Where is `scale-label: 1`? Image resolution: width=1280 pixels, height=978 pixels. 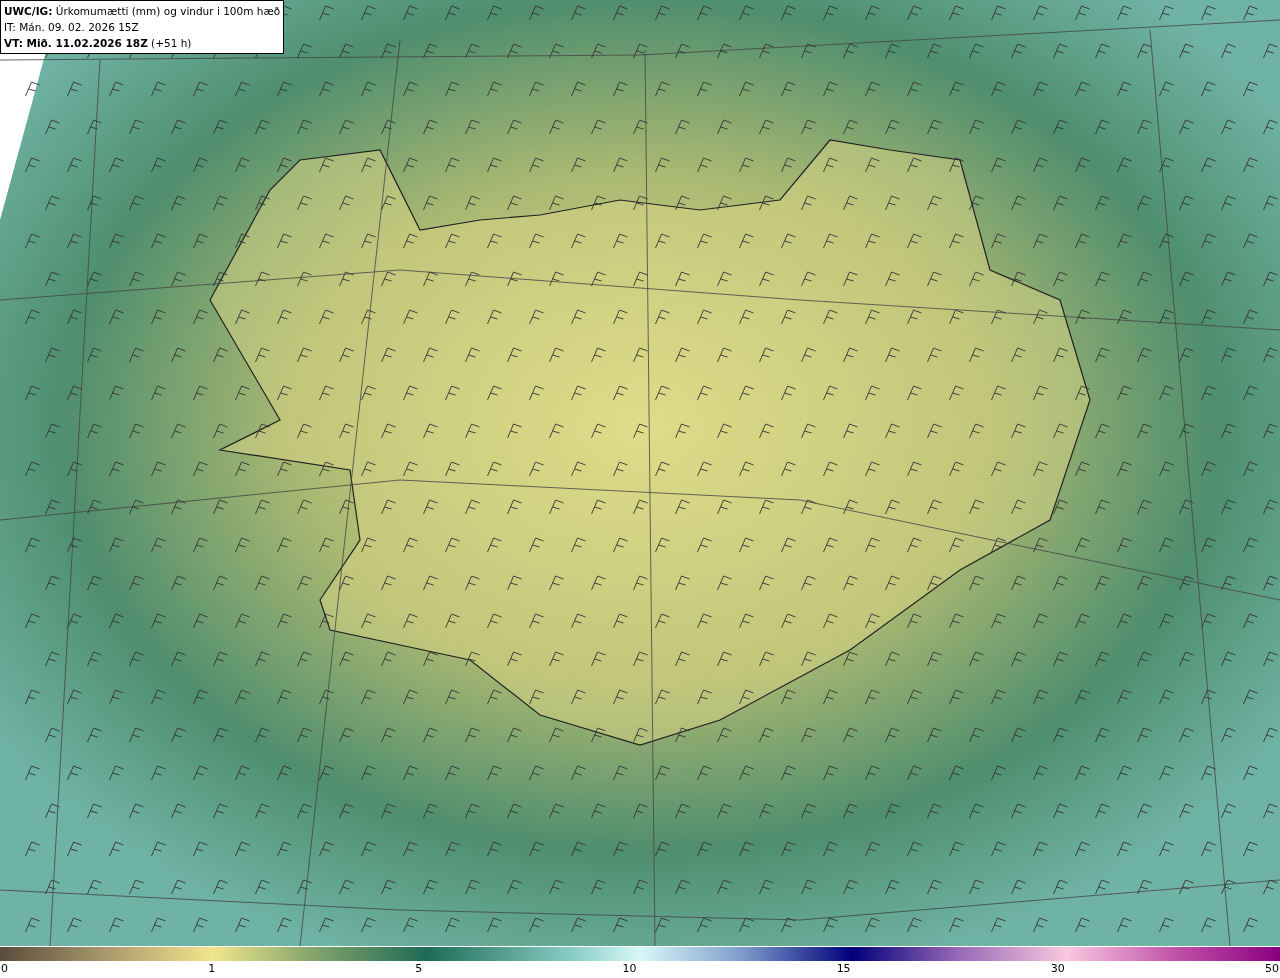 scale-label: 1 is located at coordinates (212, 969).